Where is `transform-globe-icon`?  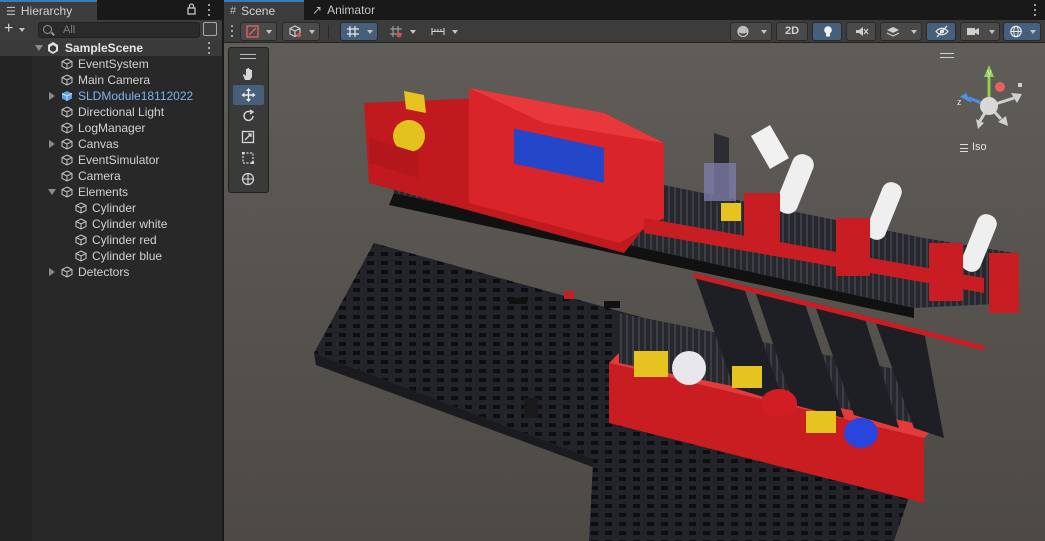 transform-globe-icon is located at coordinates (248, 179).